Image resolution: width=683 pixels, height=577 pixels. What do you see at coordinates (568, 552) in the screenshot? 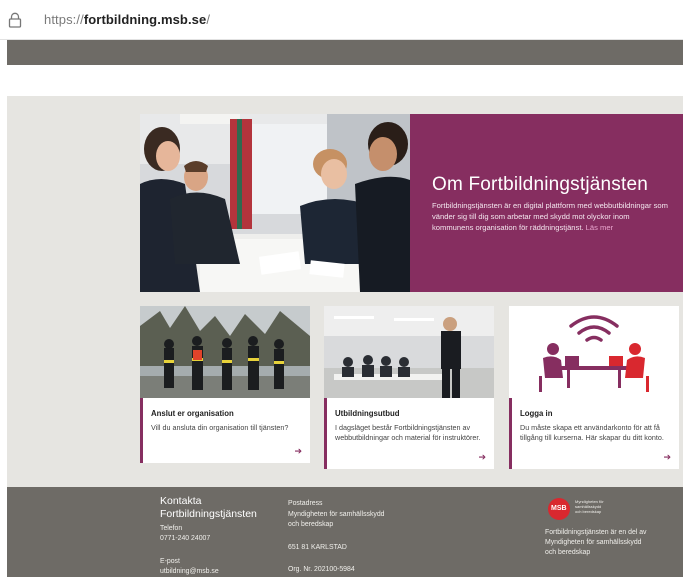
I see `about-line-3: och beredskap` at bounding box center [568, 552].